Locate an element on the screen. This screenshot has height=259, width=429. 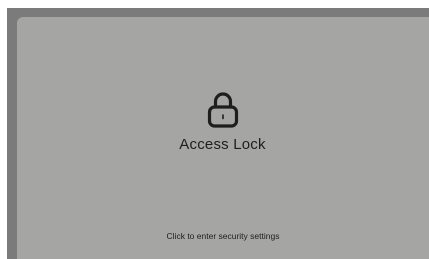
access-lock-title: Access Lock is located at coordinates (222, 144).